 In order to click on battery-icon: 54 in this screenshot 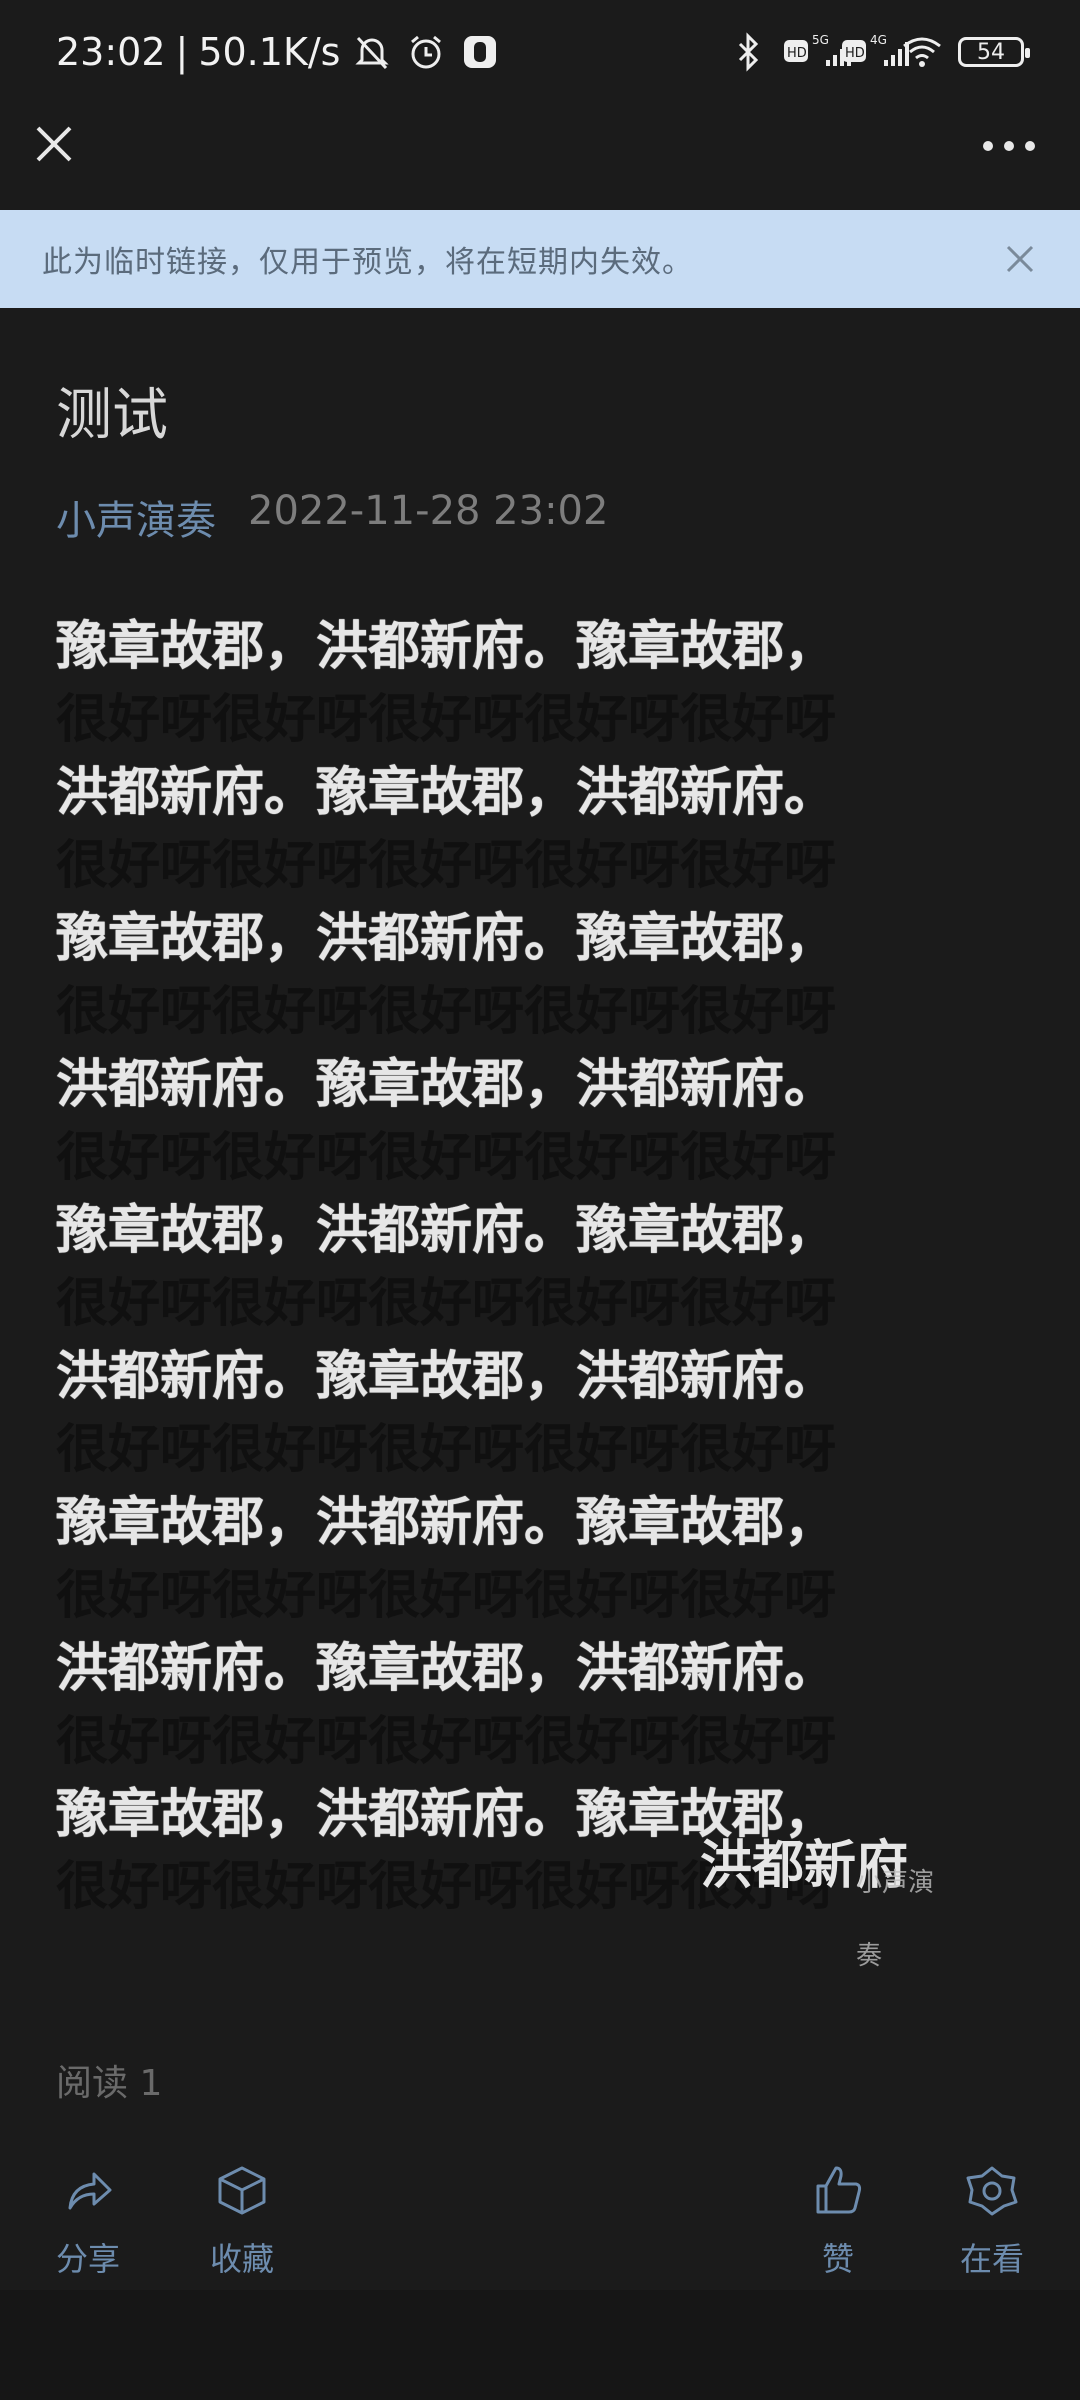, I will do `click(994, 52)`.